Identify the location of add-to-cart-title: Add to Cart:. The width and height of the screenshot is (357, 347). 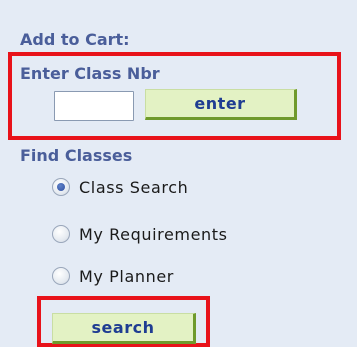
(75, 39).